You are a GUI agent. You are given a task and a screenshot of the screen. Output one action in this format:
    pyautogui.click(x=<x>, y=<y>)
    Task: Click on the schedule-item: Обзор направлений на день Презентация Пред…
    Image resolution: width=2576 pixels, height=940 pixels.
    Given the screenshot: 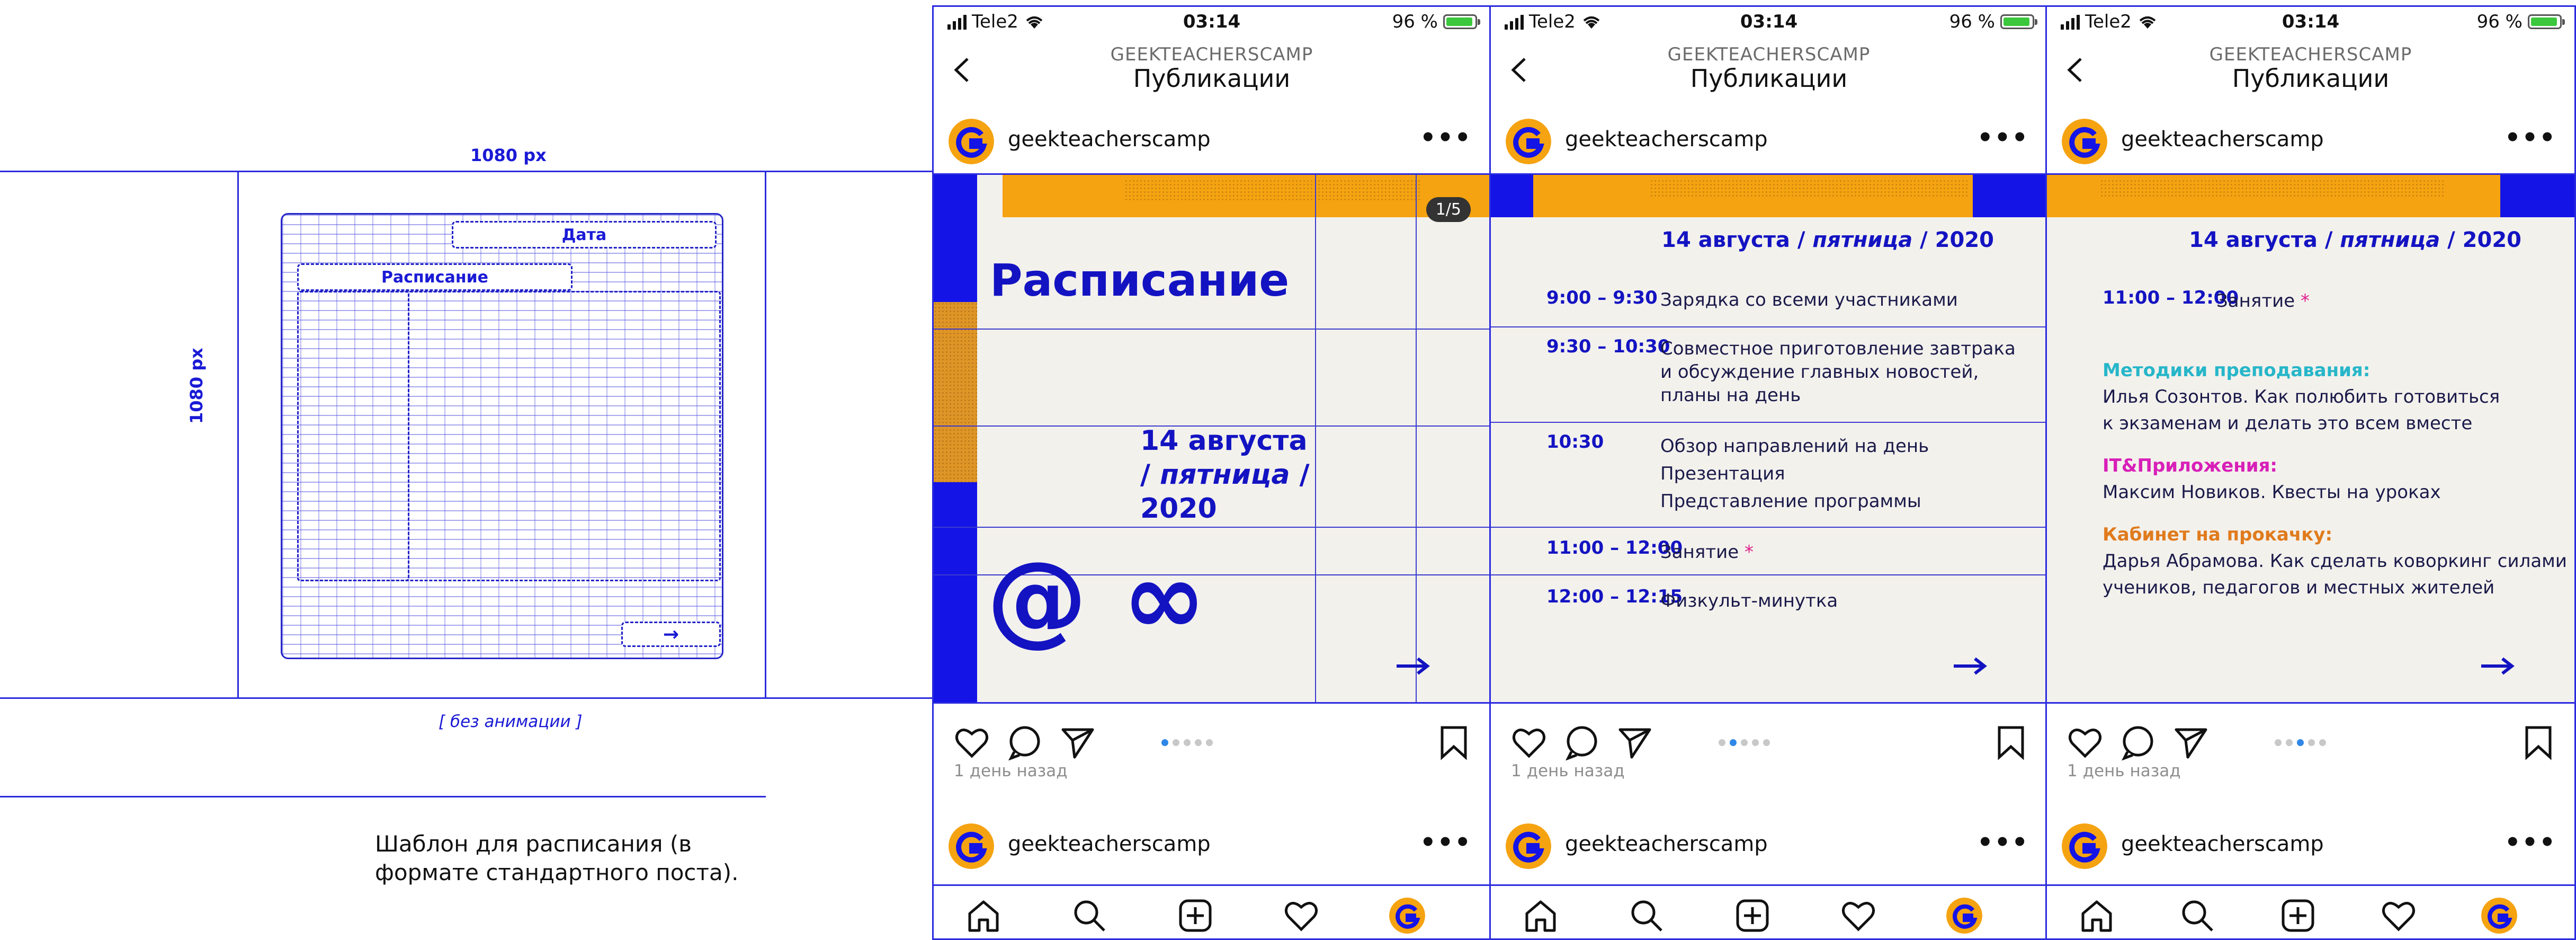 What is the action you would take?
    pyautogui.click(x=1794, y=474)
    